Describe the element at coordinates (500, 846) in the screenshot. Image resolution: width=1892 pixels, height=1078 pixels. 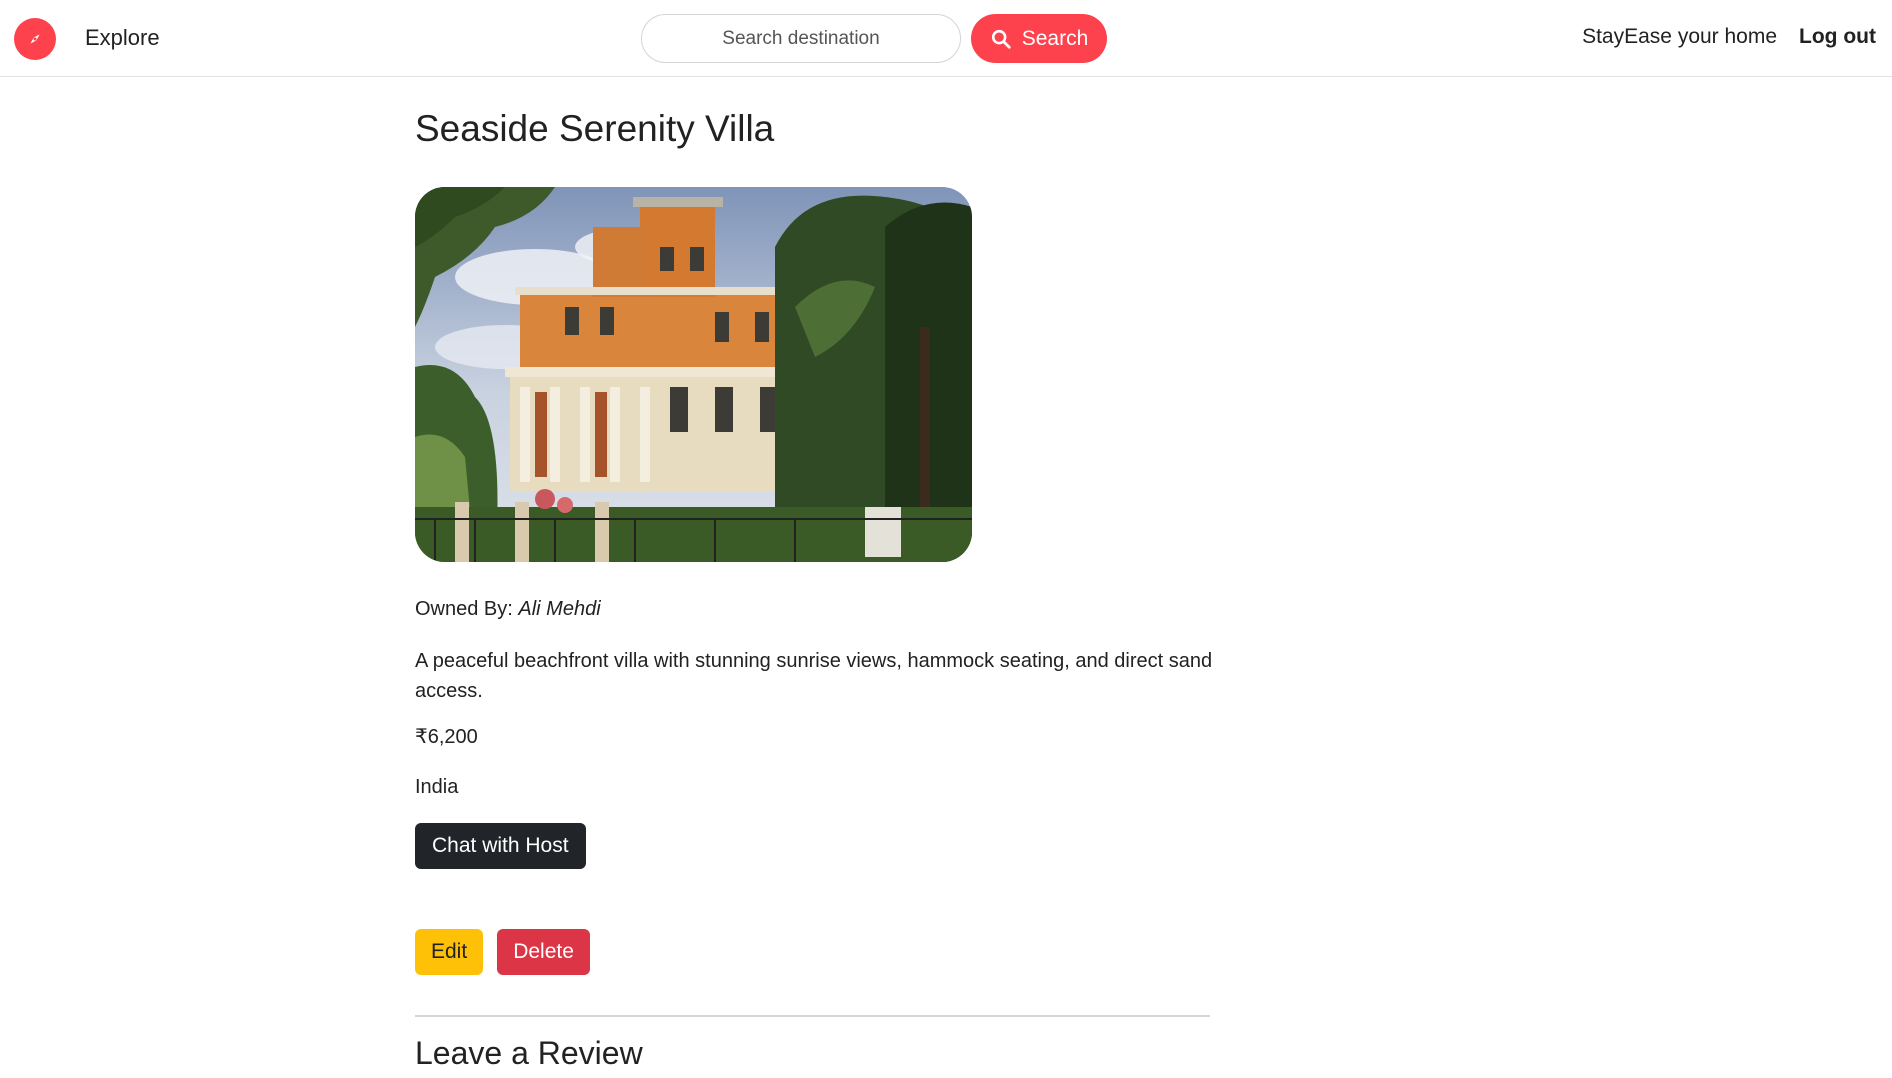
I see `chat-with-host-button: Chat with Host` at that location.